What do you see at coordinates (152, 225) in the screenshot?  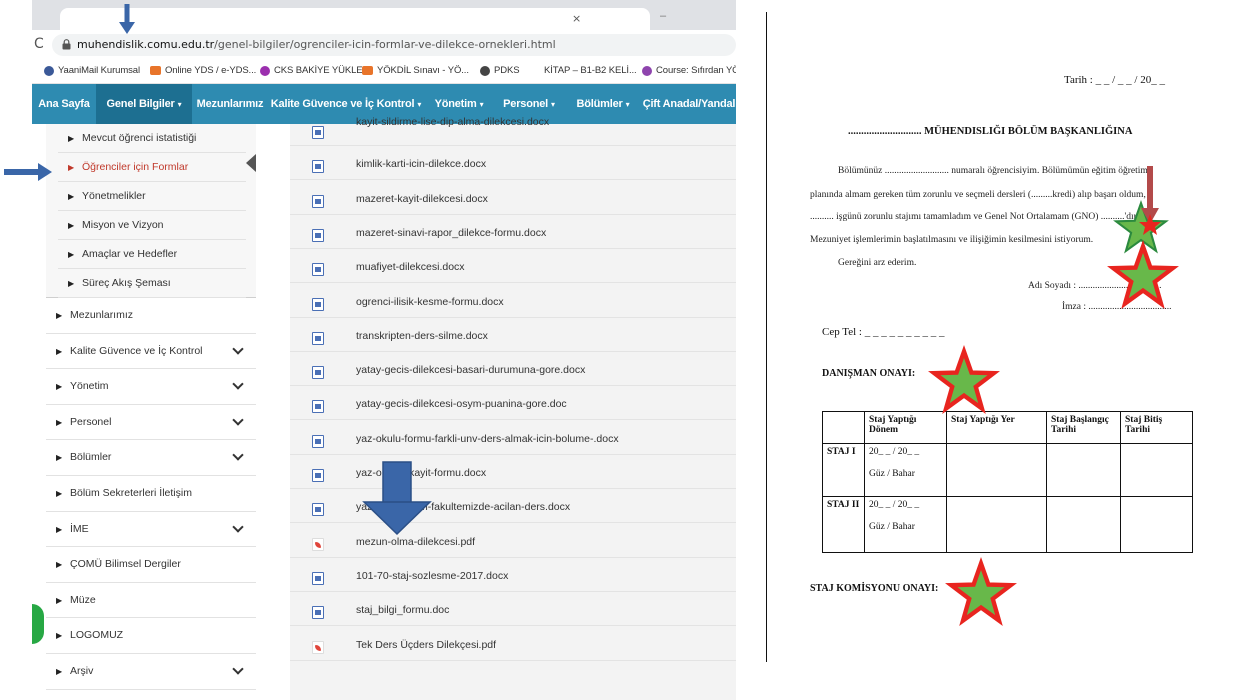 I see `sidebar-subitem: ▶ Misyon ve Vizyon` at bounding box center [152, 225].